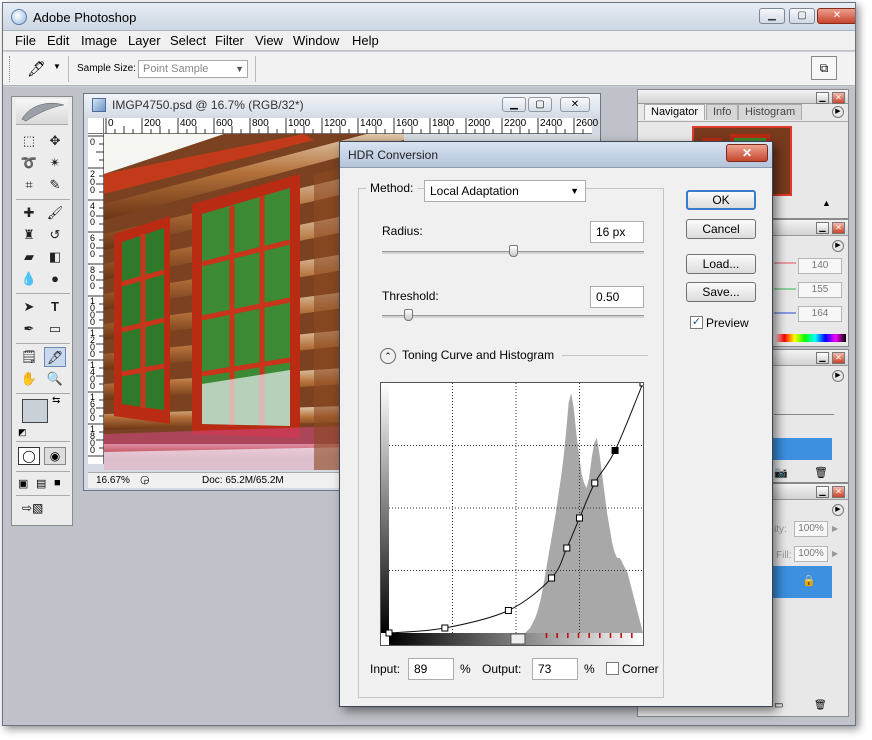 This screenshot has width=872, height=740. What do you see at coordinates (820, 314) in the screenshot?
I see `blue-value: 164` at bounding box center [820, 314].